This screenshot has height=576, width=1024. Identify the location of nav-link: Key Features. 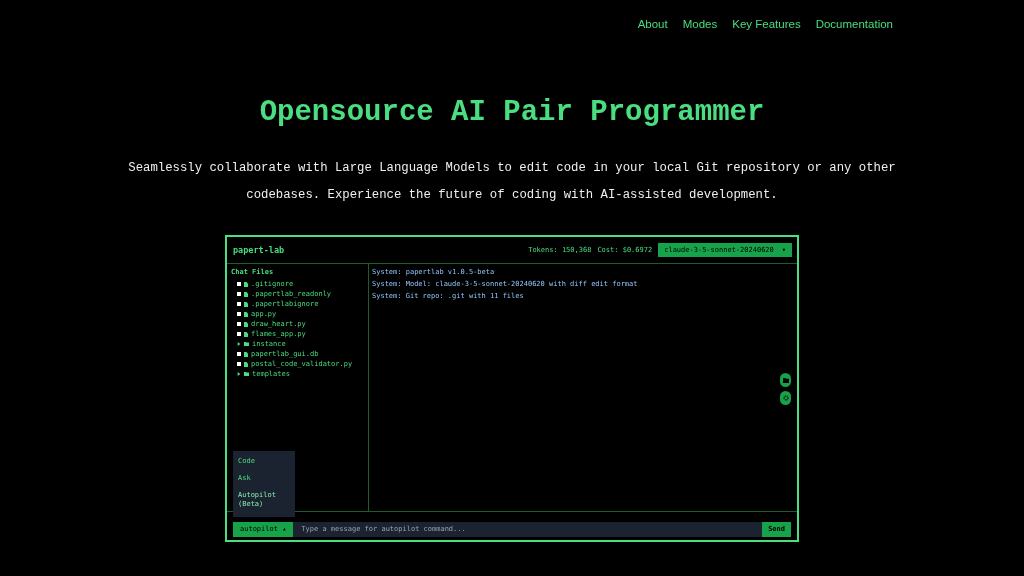
(766, 24).